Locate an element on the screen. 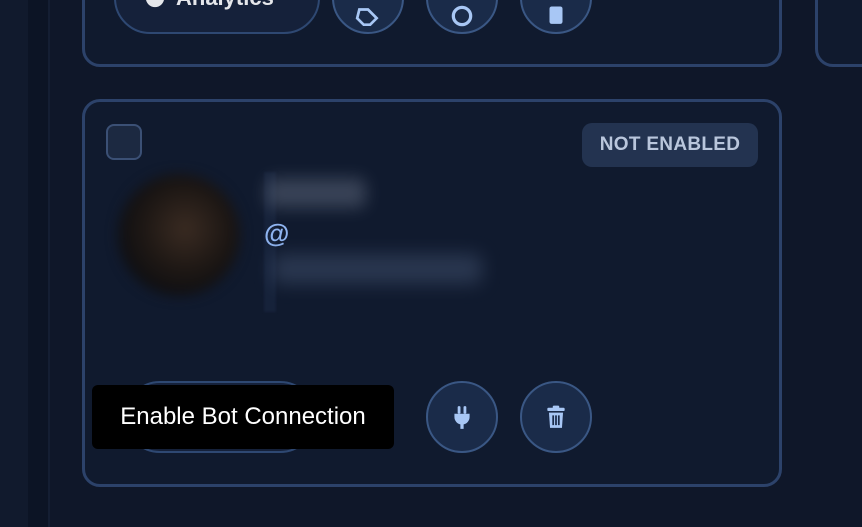 Image resolution: width=862 pixels, height=527 pixels. connect-button is located at coordinates (462, 417).